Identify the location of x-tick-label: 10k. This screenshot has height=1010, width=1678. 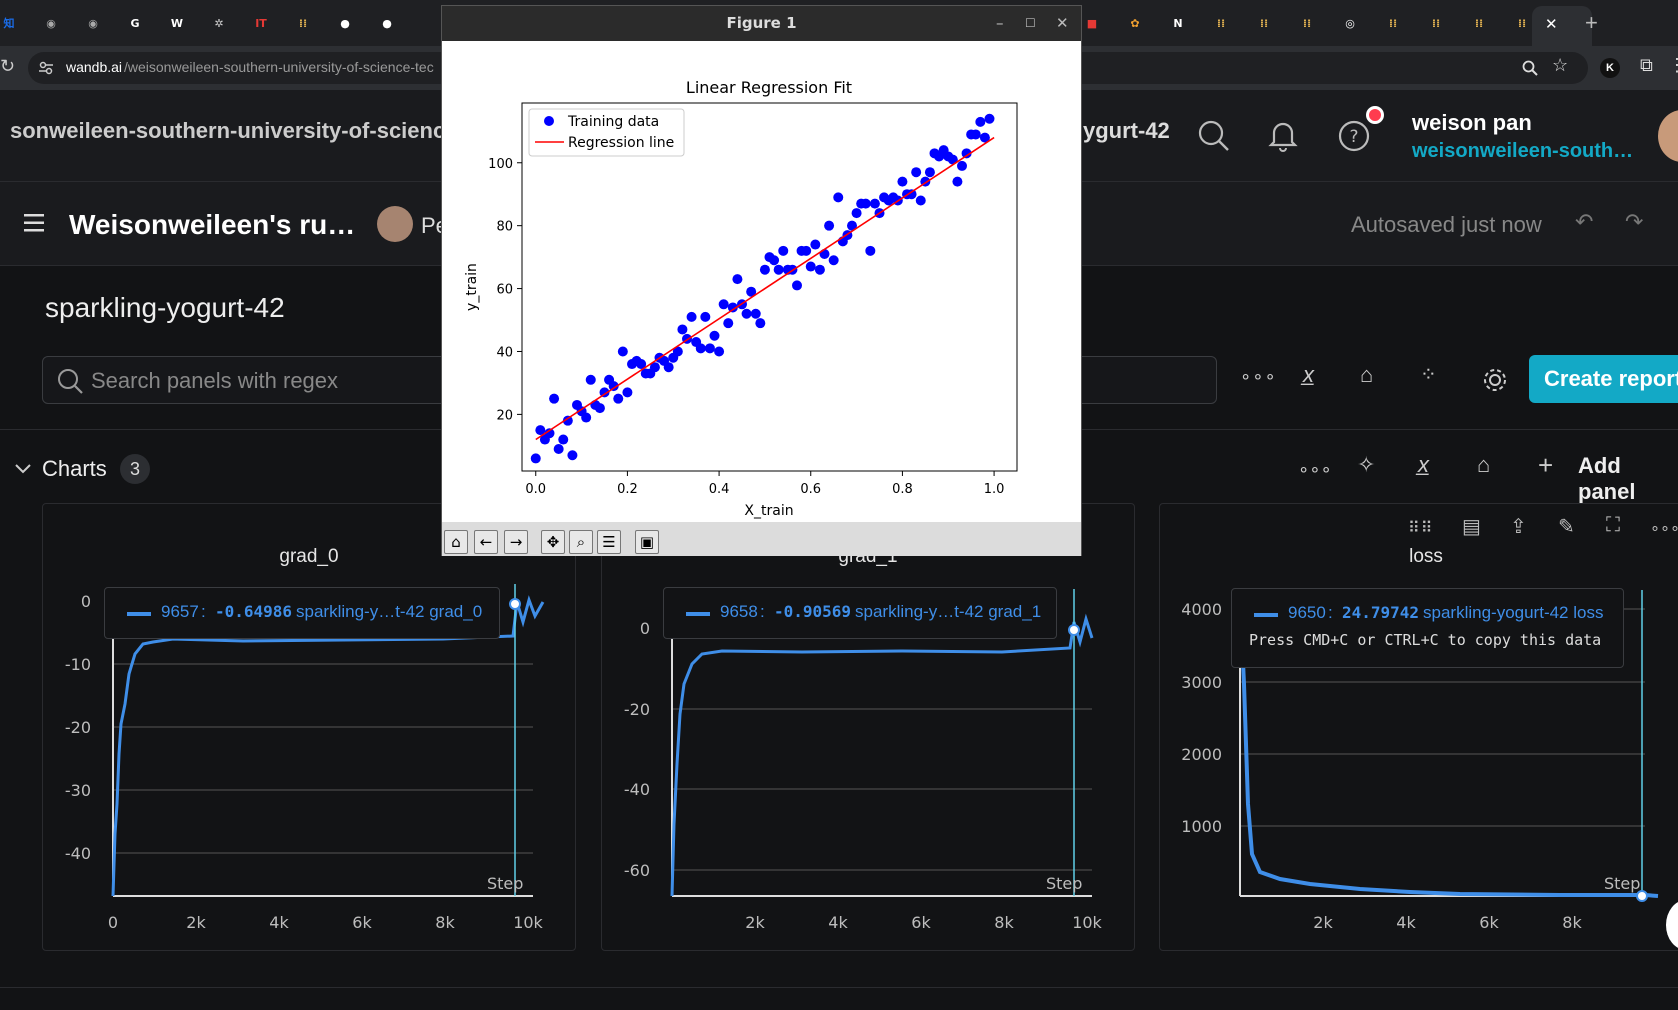
(1087, 922).